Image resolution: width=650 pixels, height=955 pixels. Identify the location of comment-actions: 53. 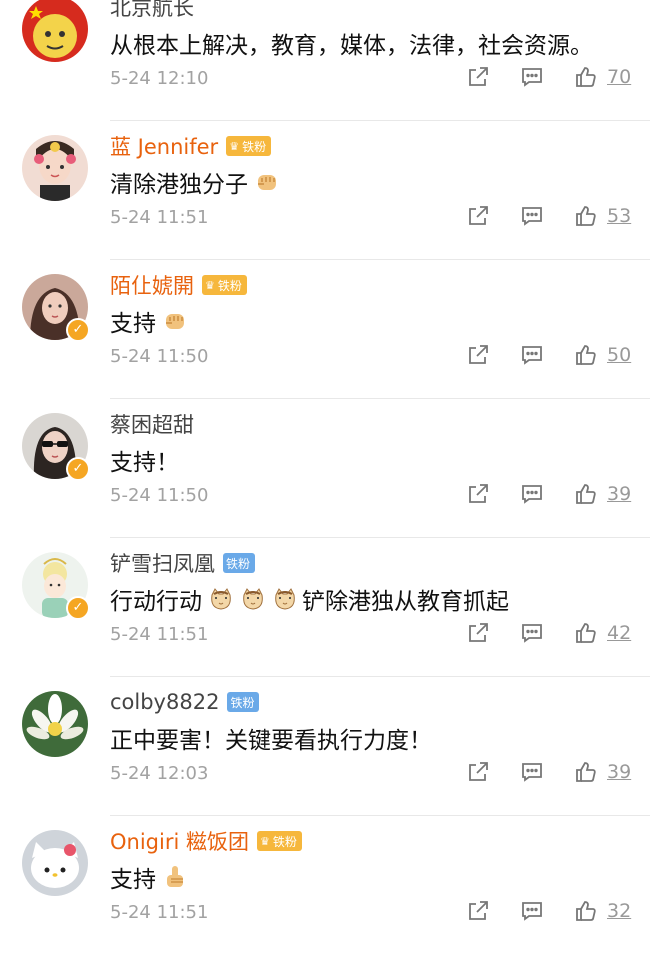
(547, 216).